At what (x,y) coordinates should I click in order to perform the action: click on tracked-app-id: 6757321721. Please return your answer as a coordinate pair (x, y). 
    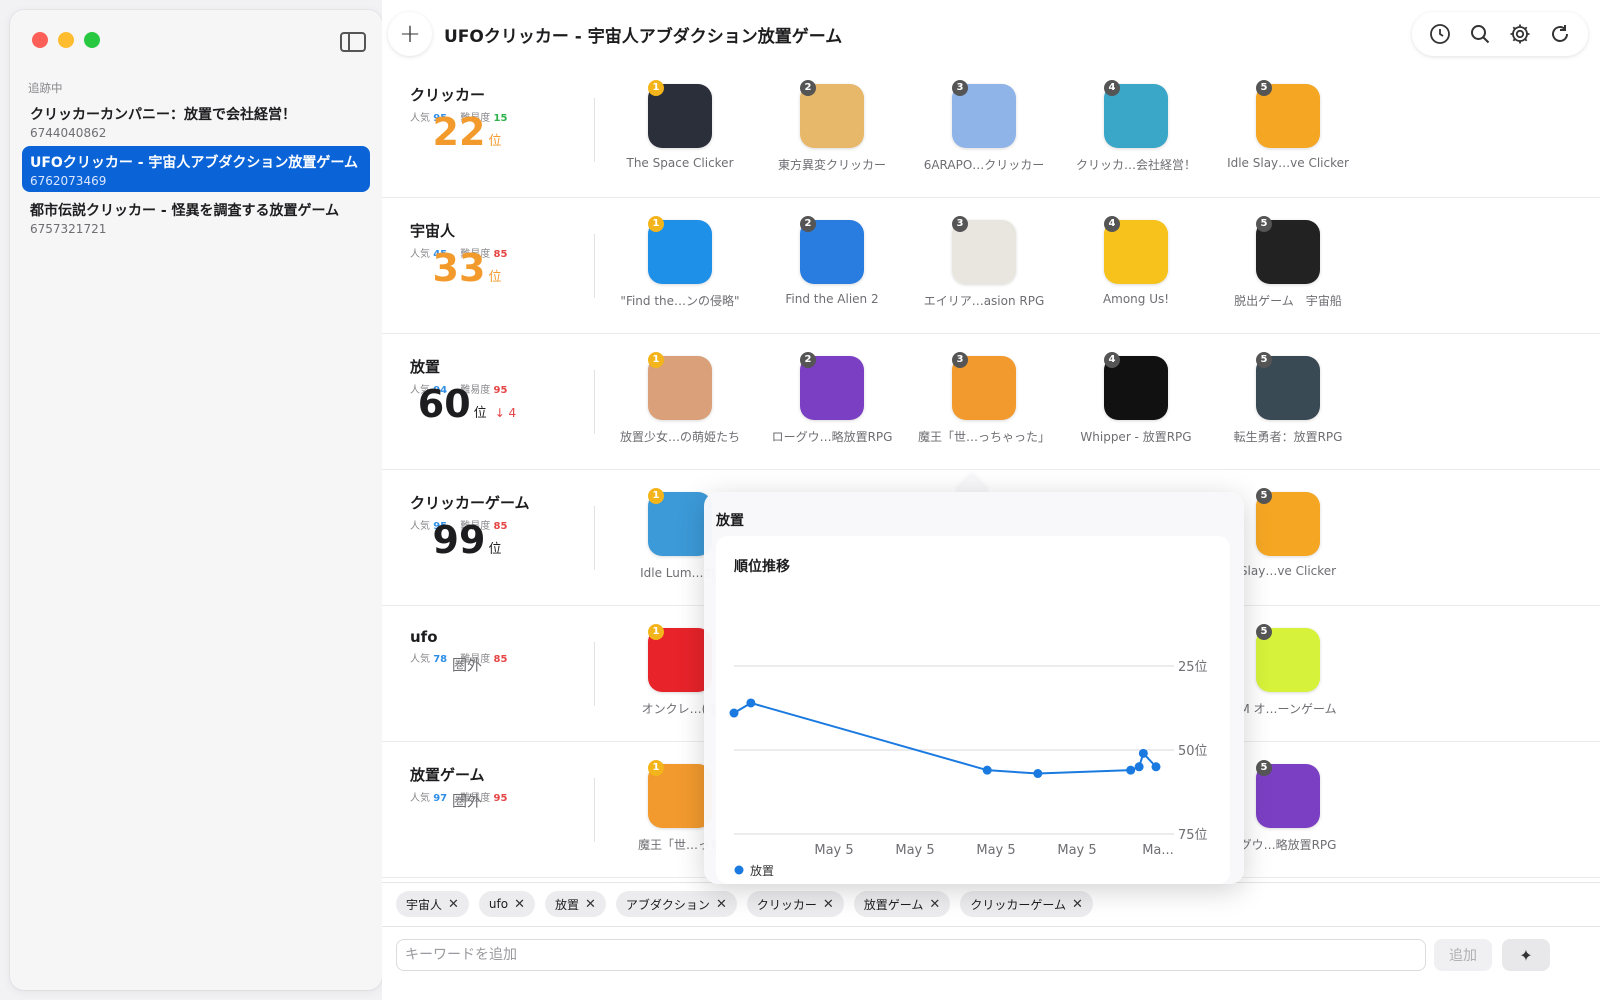
    Looking at the image, I should click on (68, 229).